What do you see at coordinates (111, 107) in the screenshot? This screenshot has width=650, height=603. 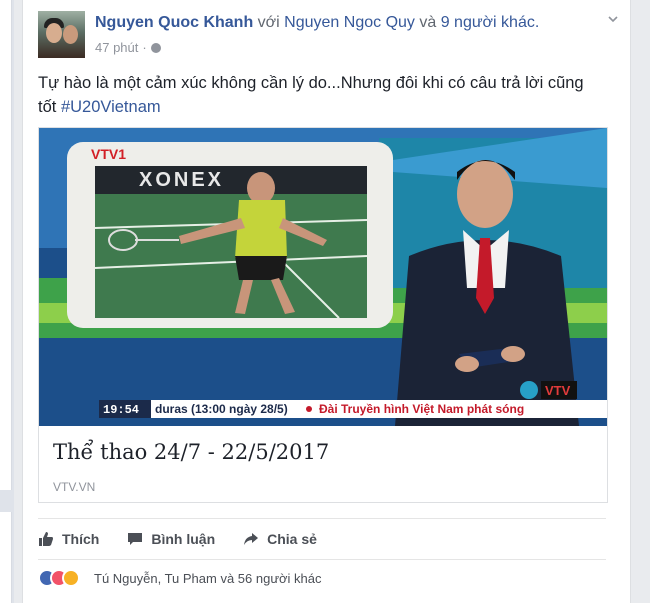 I see `hashtag-link: #U20Vietnam` at bounding box center [111, 107].